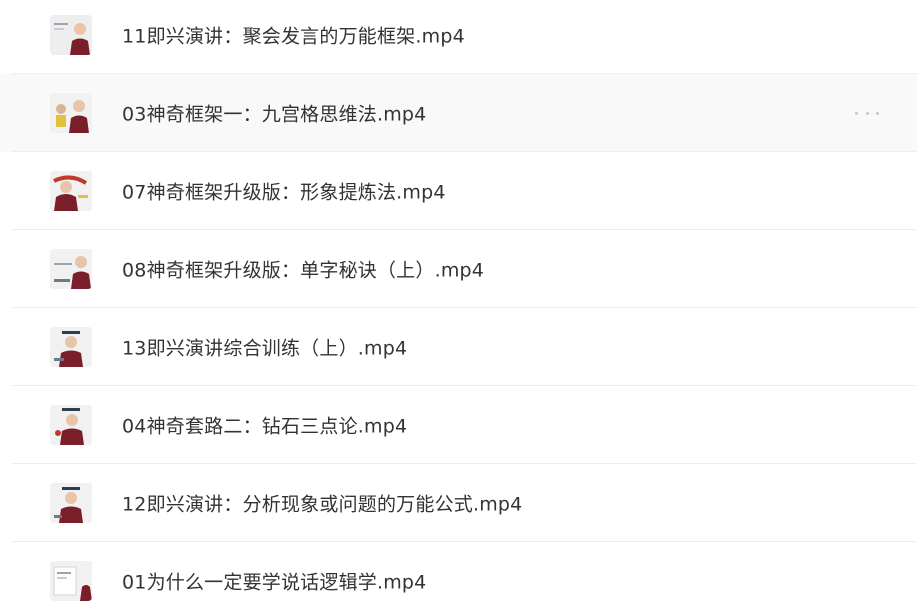  What do you see at coordinates (303, 269) in the screenshot?
I see `file-name: 08神奇框架升级版：单字秘诀（上）.mp4` at bounding box center [303, 269].